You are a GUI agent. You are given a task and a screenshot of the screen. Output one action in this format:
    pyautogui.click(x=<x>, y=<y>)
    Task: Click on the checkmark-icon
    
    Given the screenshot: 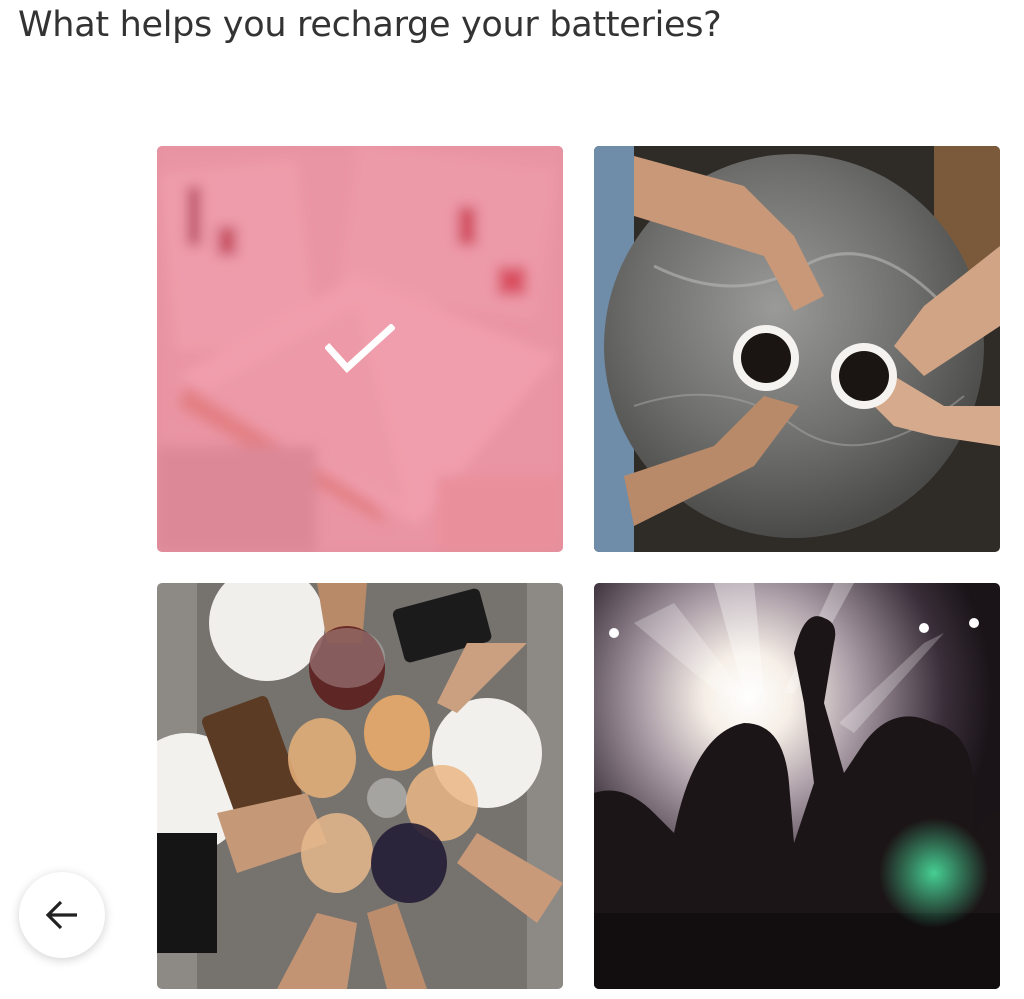 What is the action you would take?
    pyautogui.click(x=360, y=348)
    